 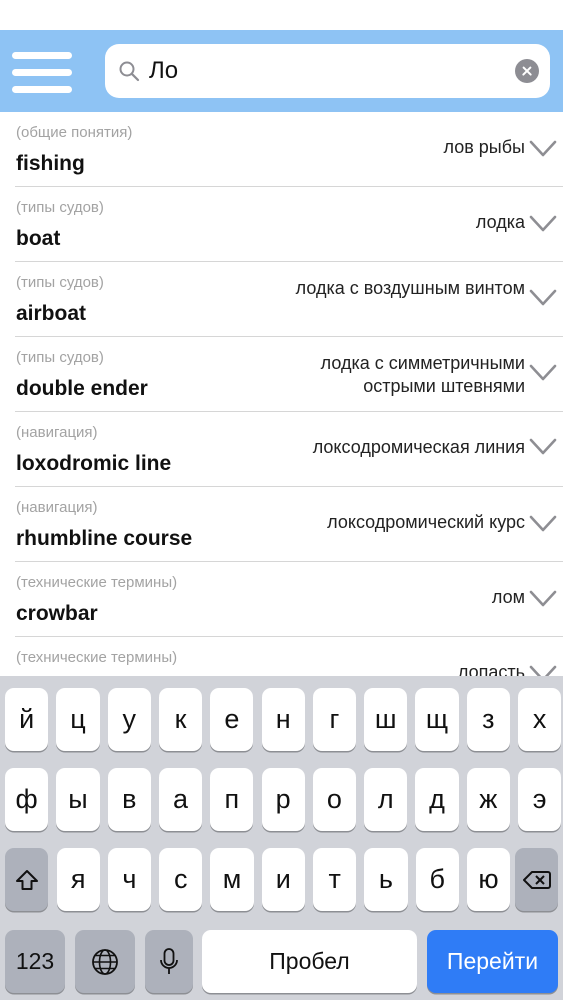 I want to click on clear-icon, so click(x=527, y=71).